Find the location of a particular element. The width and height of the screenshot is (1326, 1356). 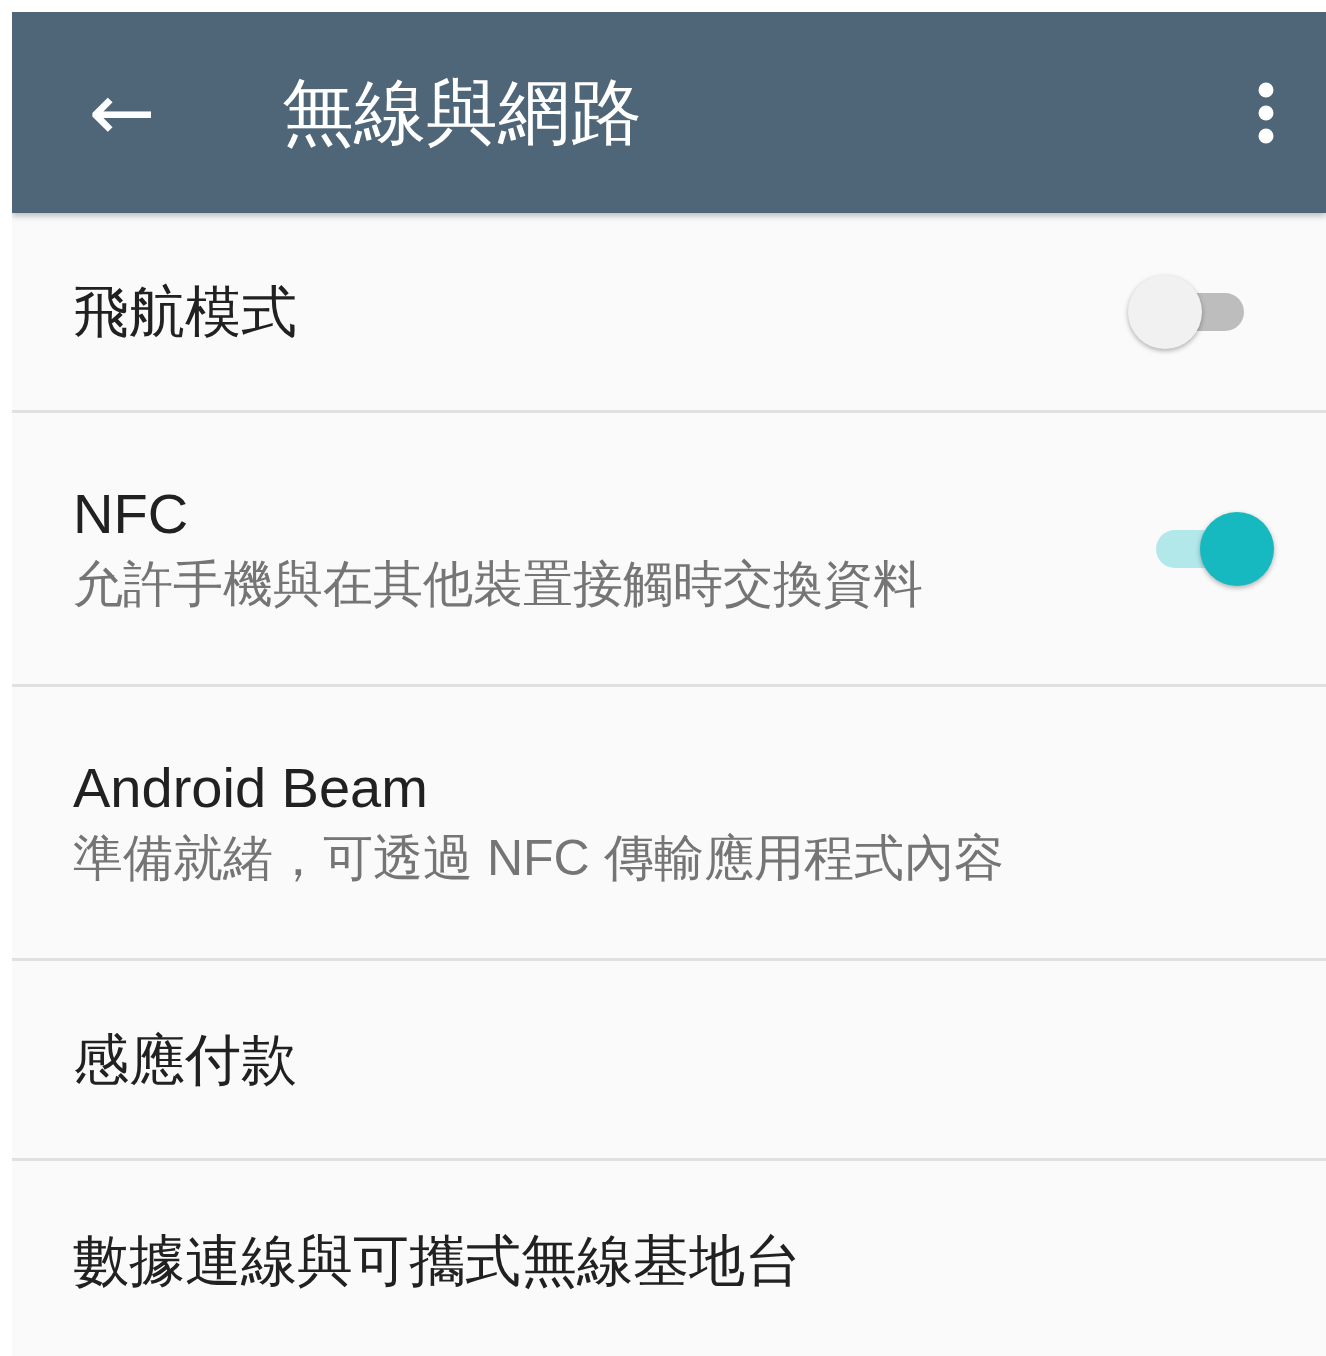

settings-item: 數據連線與可攜式無線基地台 is located at coordinates (669, 1258).